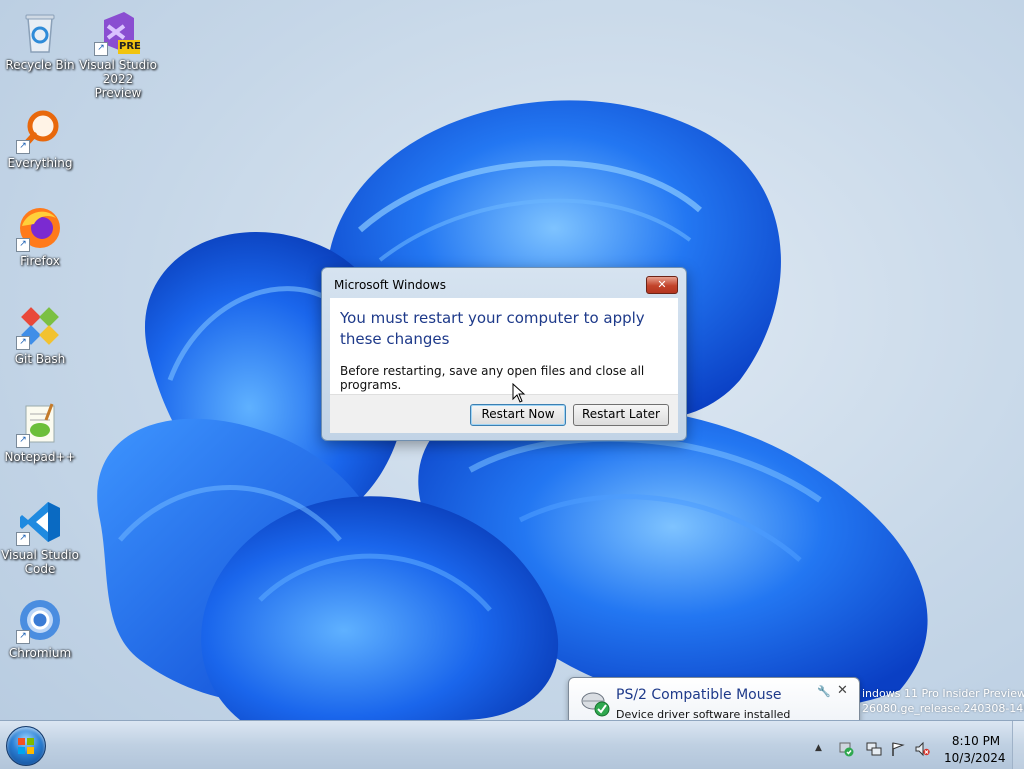 This screenshot has width=1024, height=769. What do you see at coordinates (519, 393) in the screenshot?
I see `mouse-cursor-icon` at bounding box center [519, 393].